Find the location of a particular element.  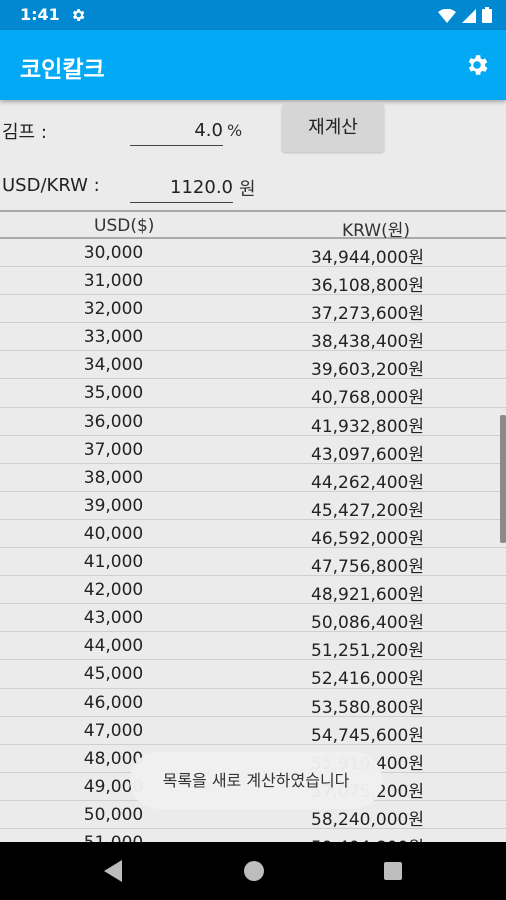

rate-value: 1120.0 is located at coordinates (201, 187).